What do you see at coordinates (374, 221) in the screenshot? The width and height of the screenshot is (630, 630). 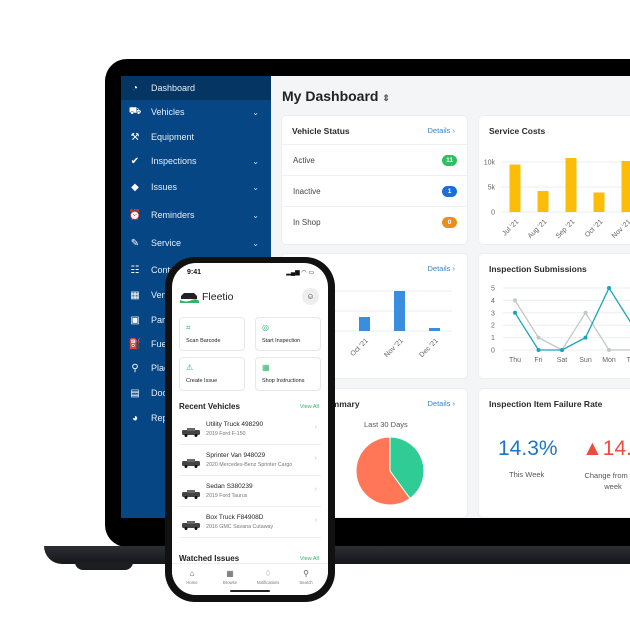 I see `vehicle-status-row: In Shop 0` at bounding box center [374, 221].